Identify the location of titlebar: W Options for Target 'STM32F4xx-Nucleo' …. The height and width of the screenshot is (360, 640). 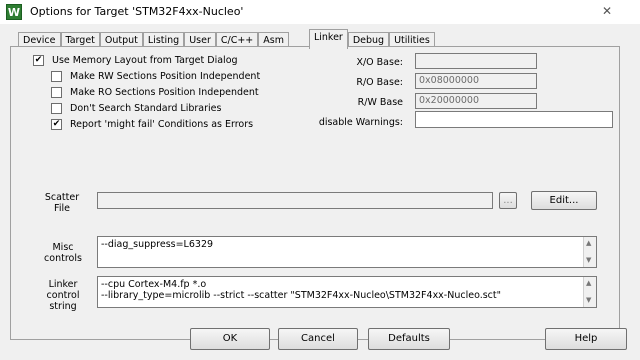
(320, 12).